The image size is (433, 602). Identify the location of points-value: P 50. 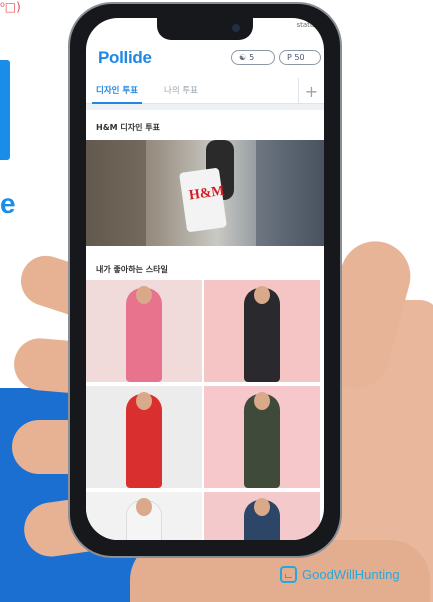
(296, 57).